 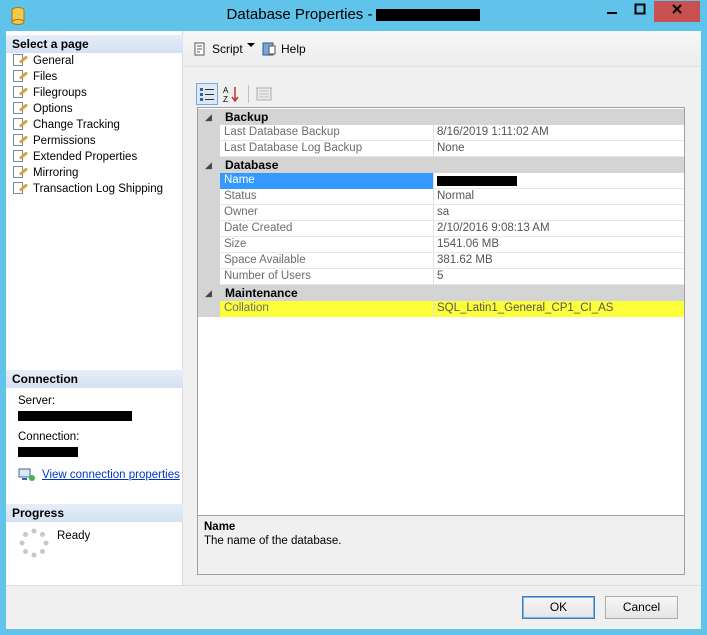 I want to click on page-item-permissions: Permissions, so click(x=87, y=141).